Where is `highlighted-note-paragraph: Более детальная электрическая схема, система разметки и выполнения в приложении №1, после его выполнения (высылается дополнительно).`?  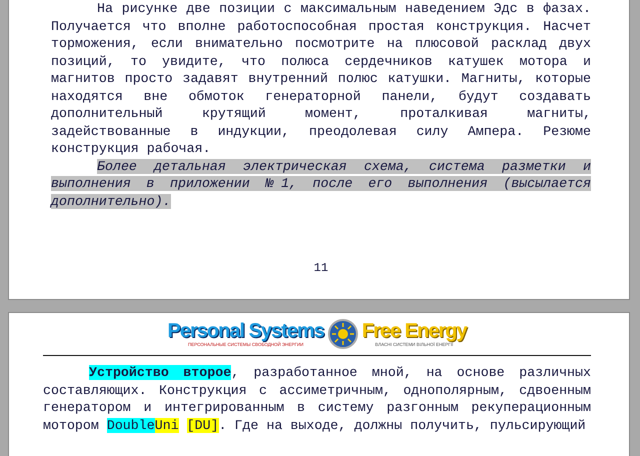 highlighted-note-paragraph: Более детальная электрическая схема, система разметки и выполнения в приложении №1, после его выполнения (высылается дополнительно). is located at coordinates (321, 184).